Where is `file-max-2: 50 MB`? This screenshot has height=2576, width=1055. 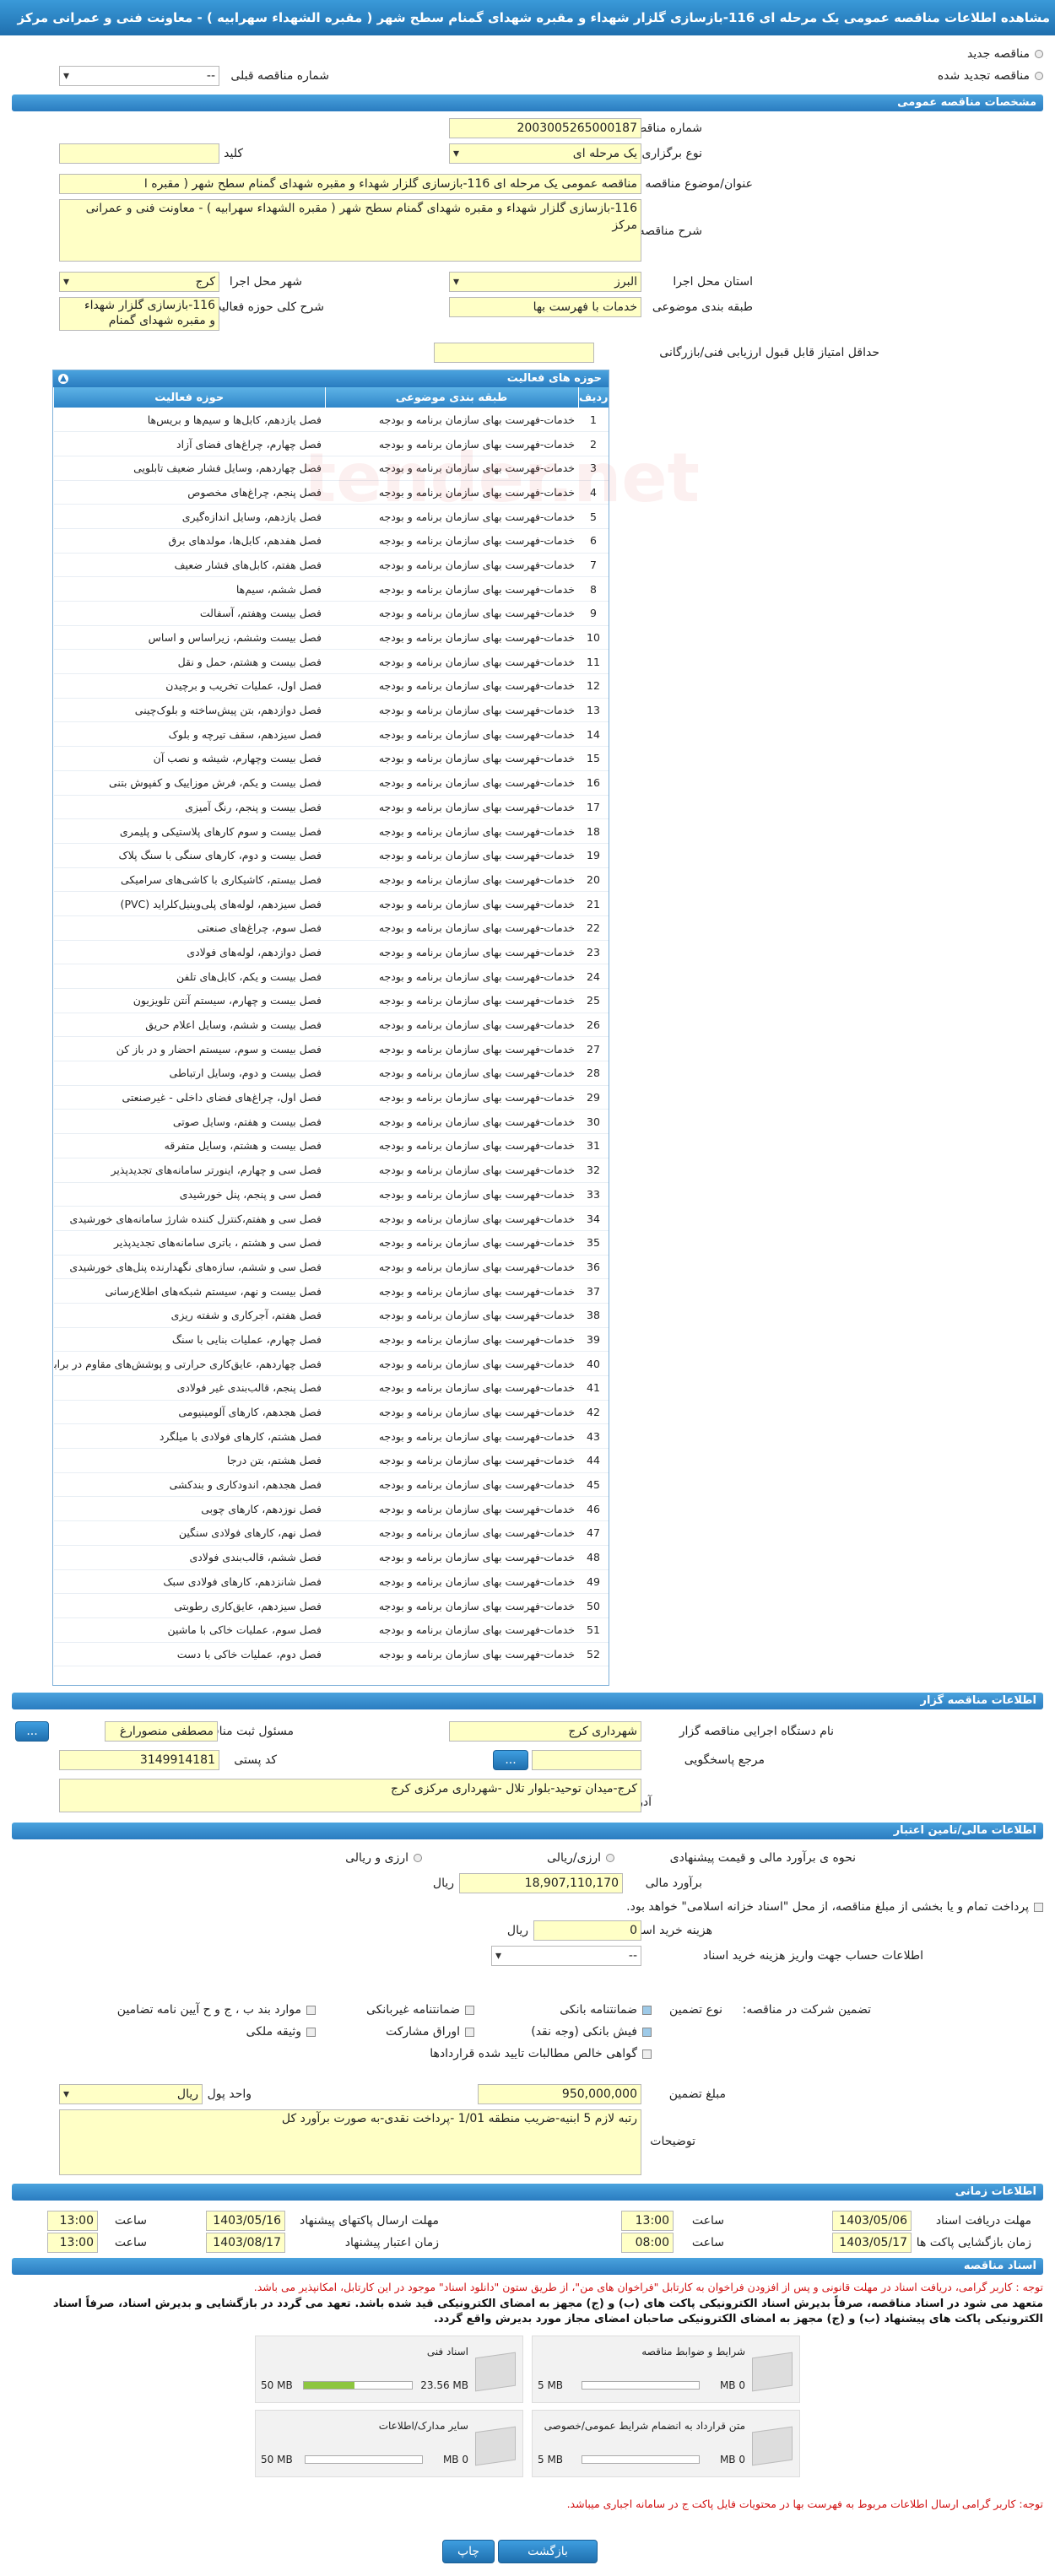
file-max-2: 50 MB is located at coordinates (277, 2385).